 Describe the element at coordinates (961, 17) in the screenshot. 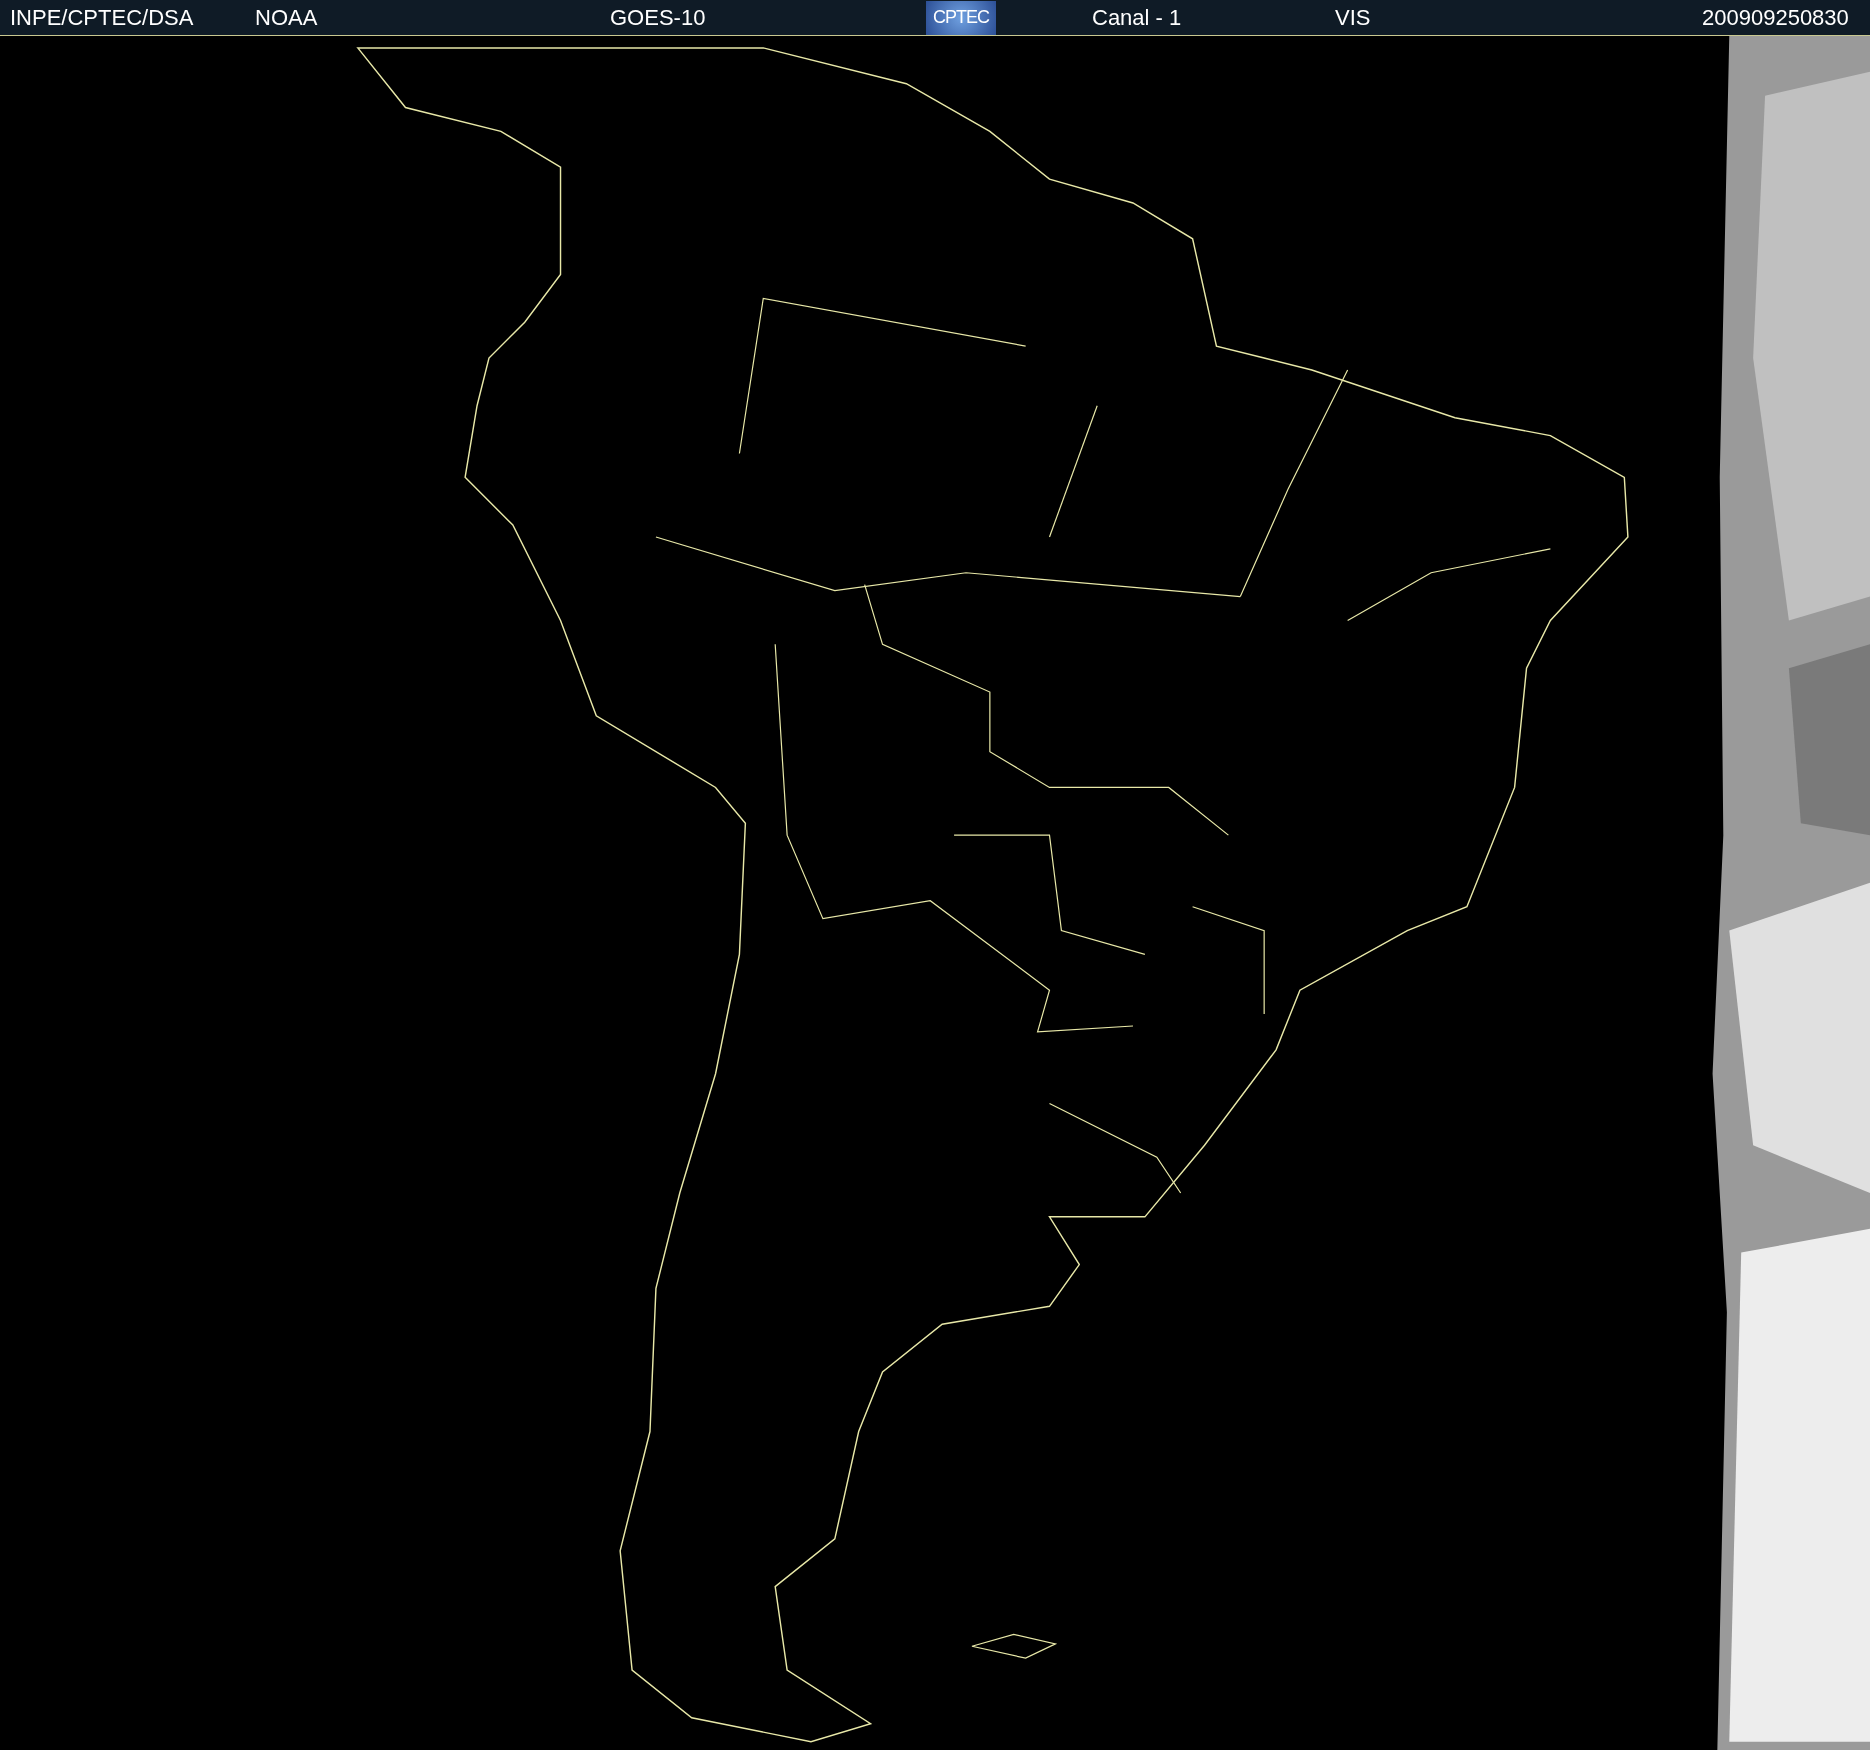

I see `logo: CPTEC` at that location.